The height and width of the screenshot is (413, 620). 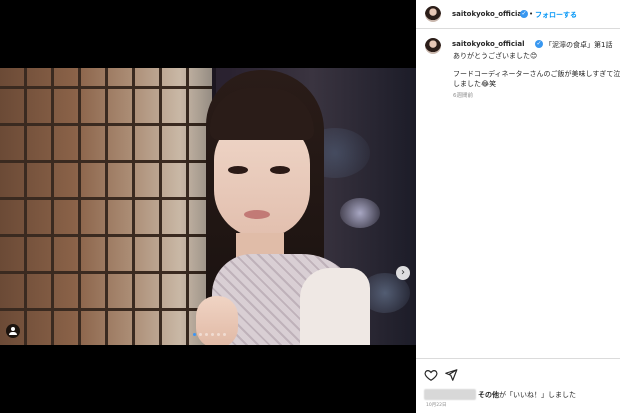 What do you see at coordinates (431, 375) in the screenshot?
I see `heart-icon` at bounding box center [431, 375].